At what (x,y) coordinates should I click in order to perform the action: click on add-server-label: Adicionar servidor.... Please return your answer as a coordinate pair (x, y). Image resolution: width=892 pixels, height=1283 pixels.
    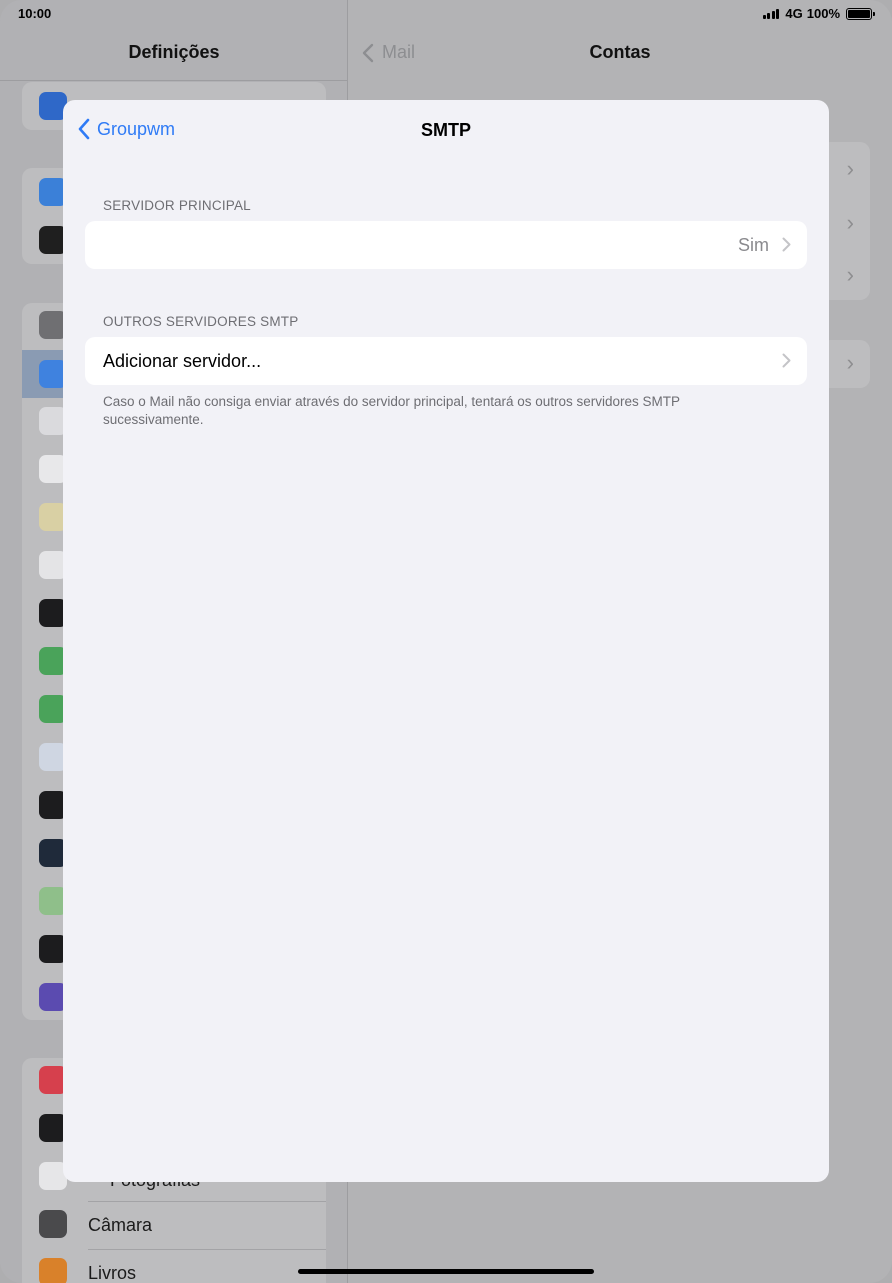
    Looking at the image, I should click on (182, 361).